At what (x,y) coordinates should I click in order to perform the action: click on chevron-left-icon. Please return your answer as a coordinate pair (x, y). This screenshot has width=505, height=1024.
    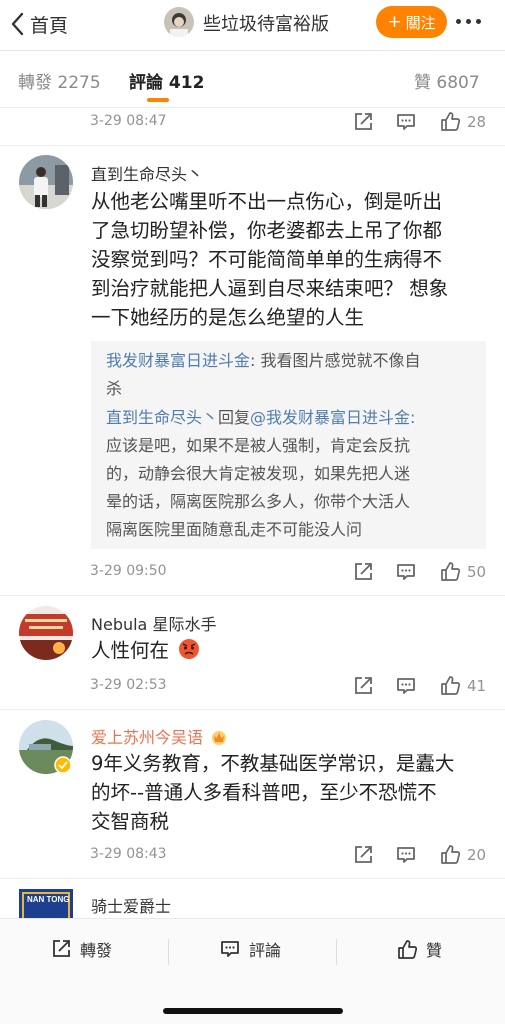
    Looking at the image, I should click on (17, 24).